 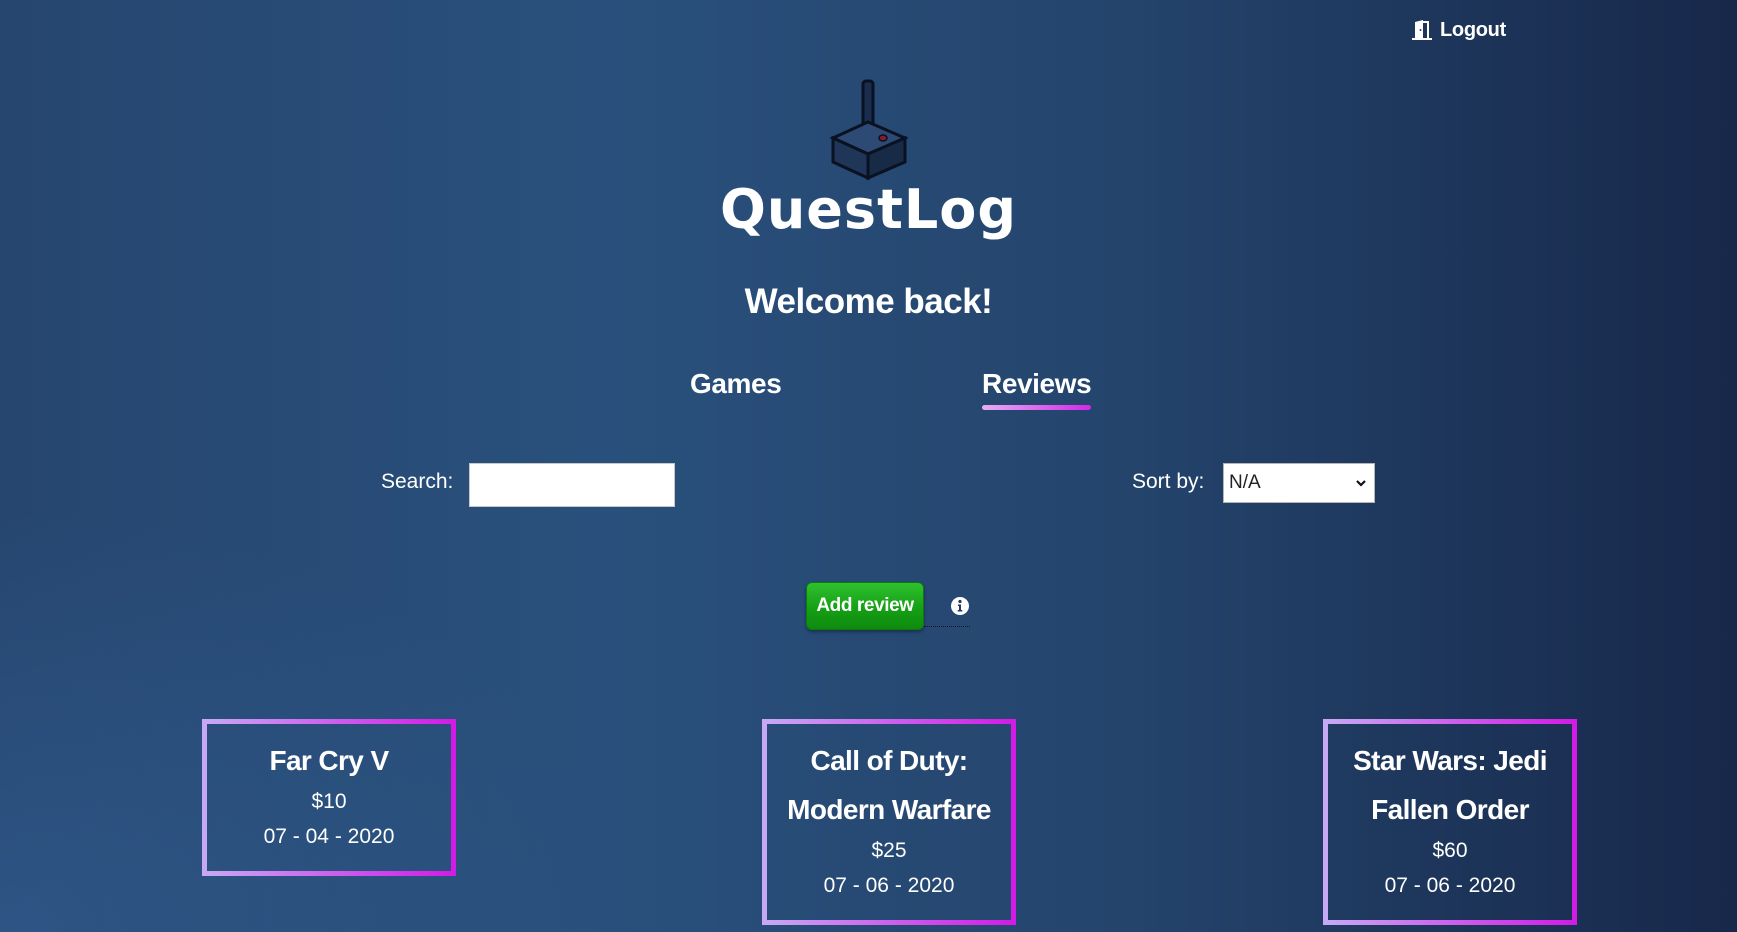 What do you see at coordinates (417, 481) in the screenshot?
I see `search-label: Search:` at bounding box center [417, 481].